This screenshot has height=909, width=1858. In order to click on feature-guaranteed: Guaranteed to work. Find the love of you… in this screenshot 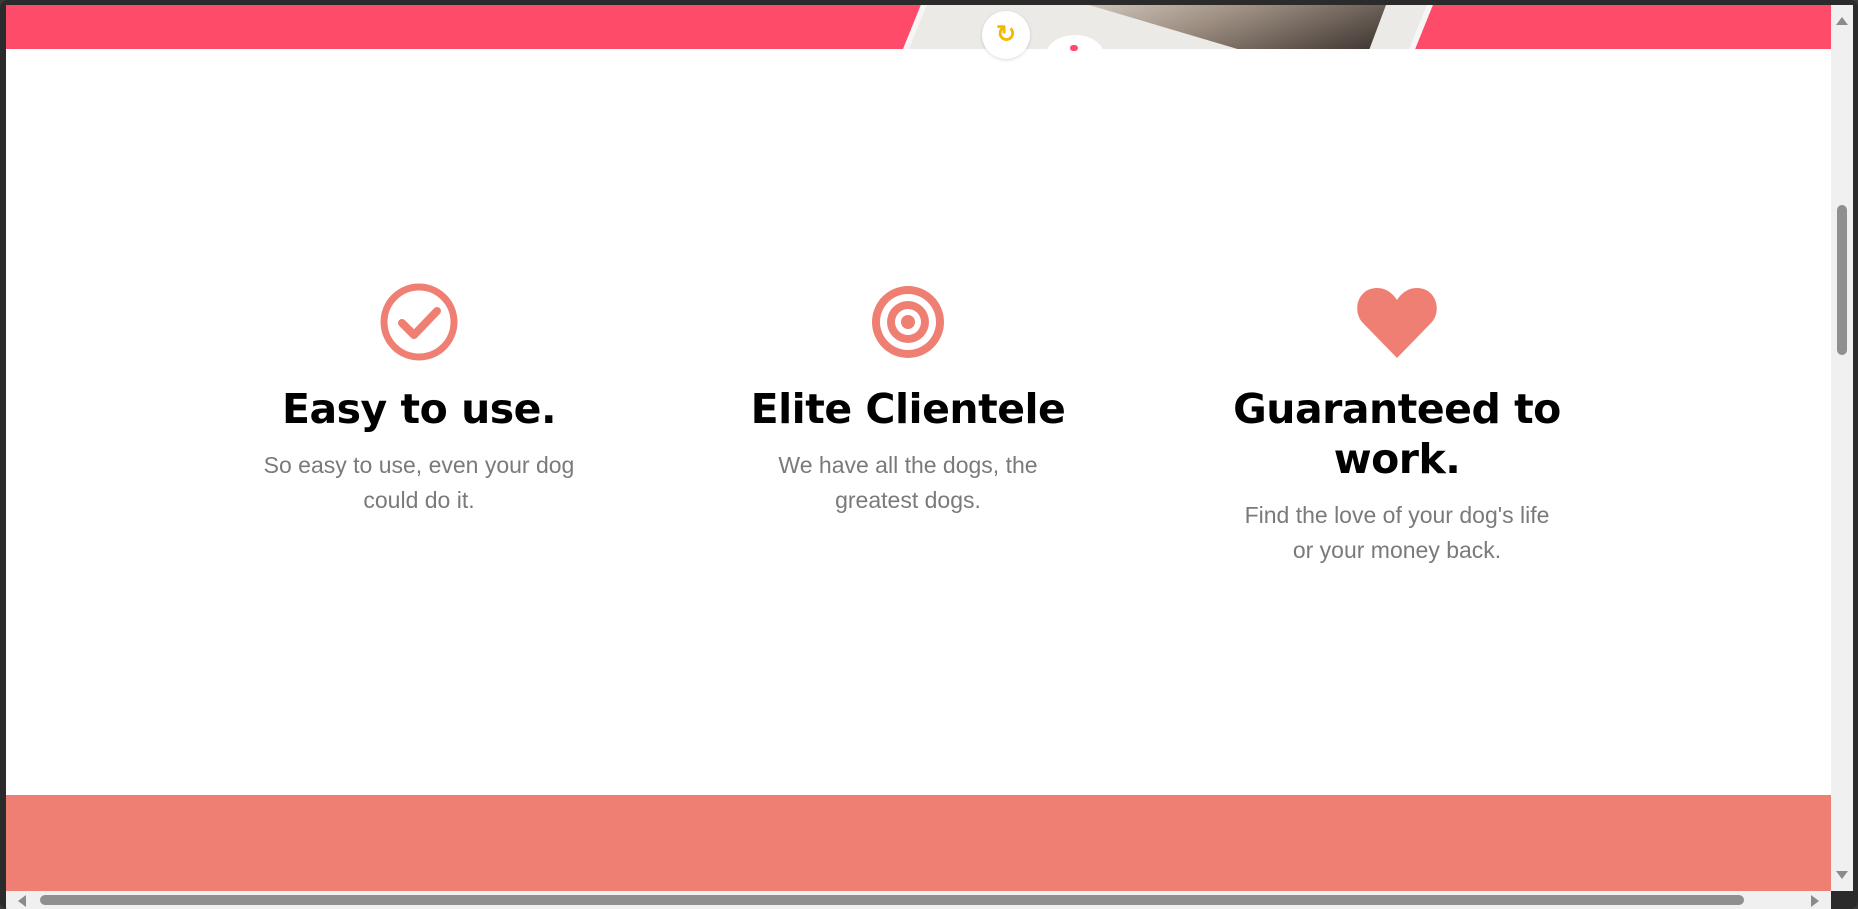, I will do `click(1397, 425)`.